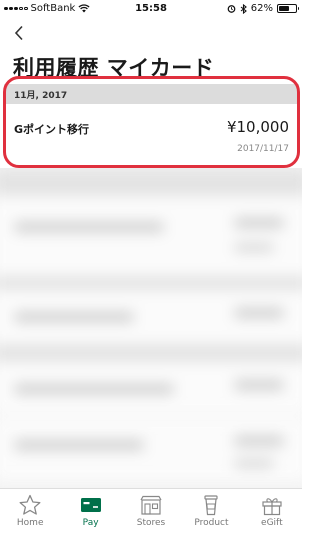 This screenshot has width=320, height=533. I want to click on battery-level, so click(284, 8).